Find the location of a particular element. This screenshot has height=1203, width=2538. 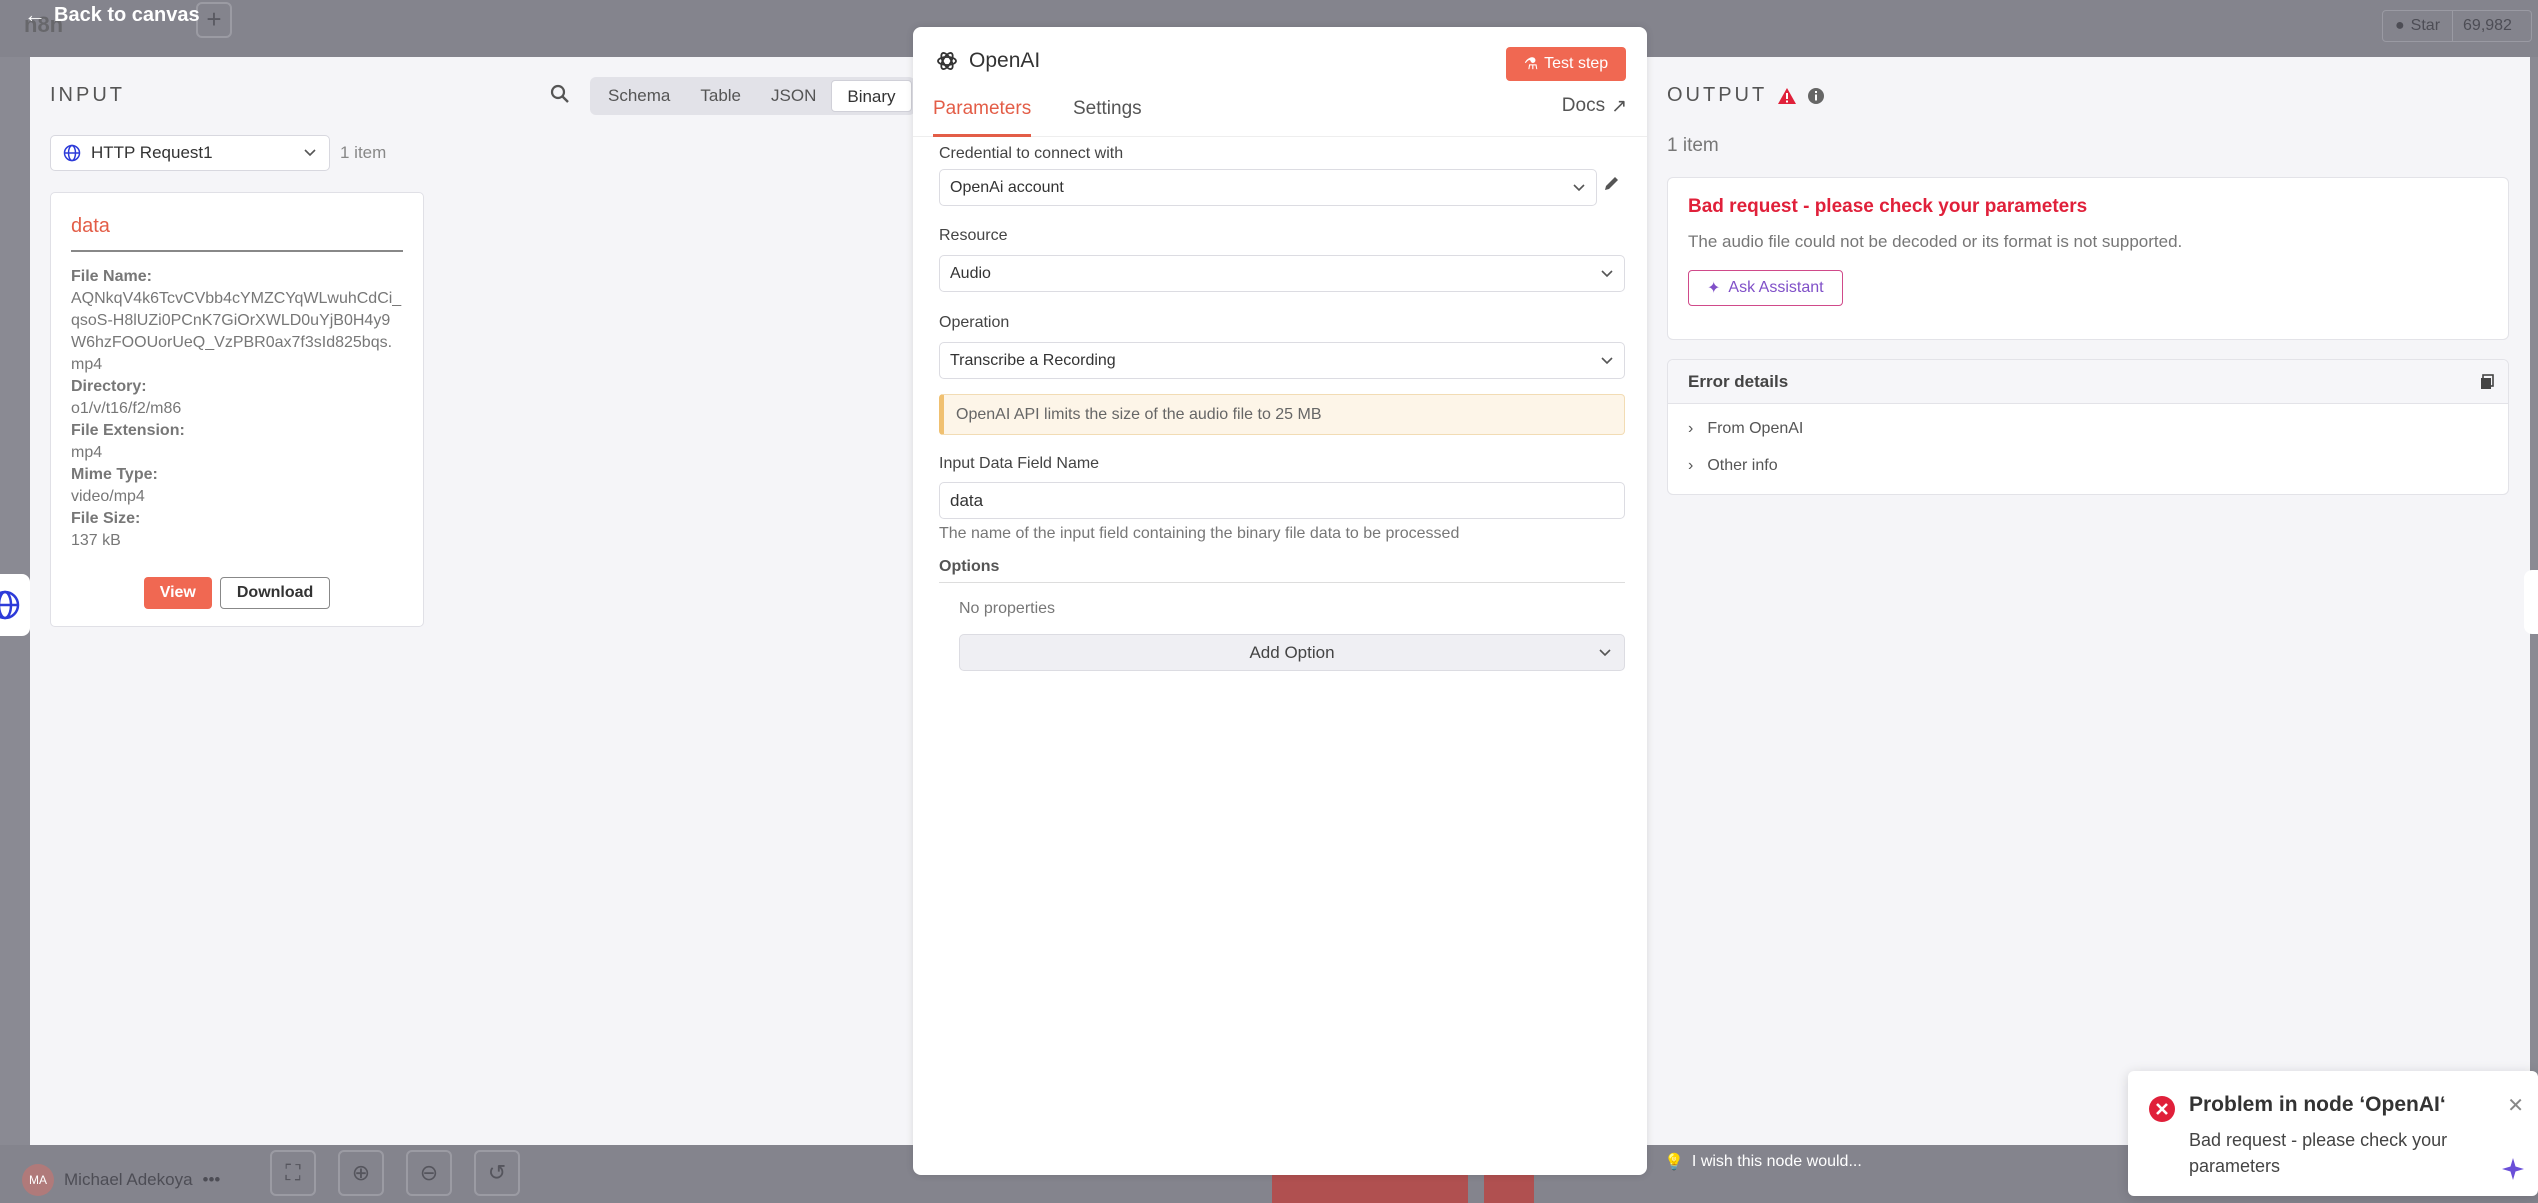

input-view-tabs: Schema Table JSON Binary is located at coordinates (752, 96).